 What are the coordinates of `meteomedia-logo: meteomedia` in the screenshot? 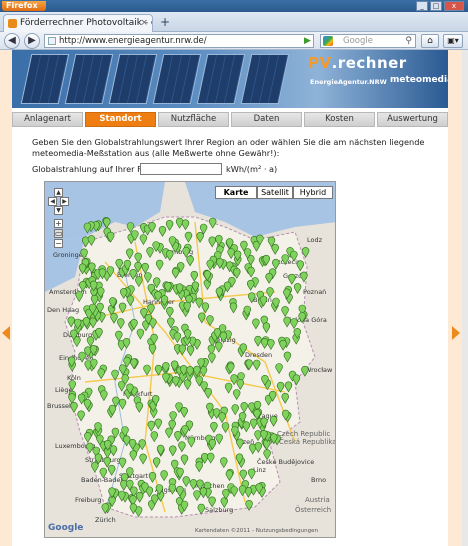 It's located at (419, 80).